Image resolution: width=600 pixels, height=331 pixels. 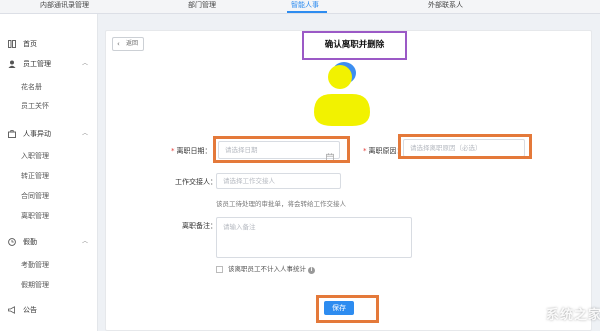 I want to click on tab-smart-hr: 智能人事, so click(x=305, y=5).